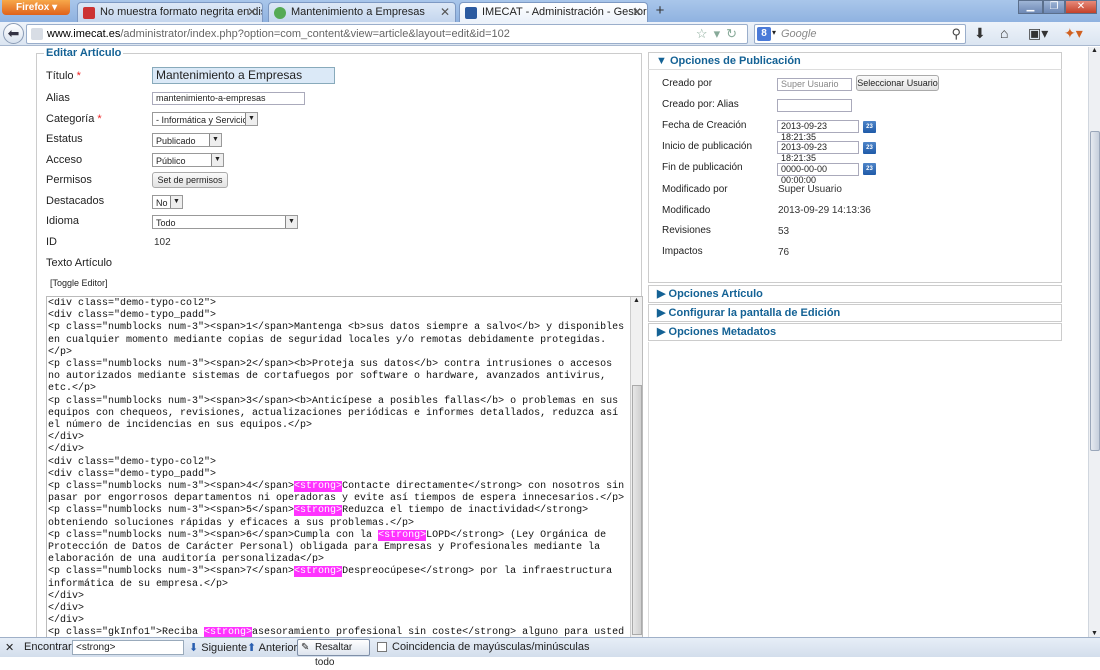 The height and width of the screenshot is (670, 1100). I want to click on maximize-button: ❐, so click(1054, 7).